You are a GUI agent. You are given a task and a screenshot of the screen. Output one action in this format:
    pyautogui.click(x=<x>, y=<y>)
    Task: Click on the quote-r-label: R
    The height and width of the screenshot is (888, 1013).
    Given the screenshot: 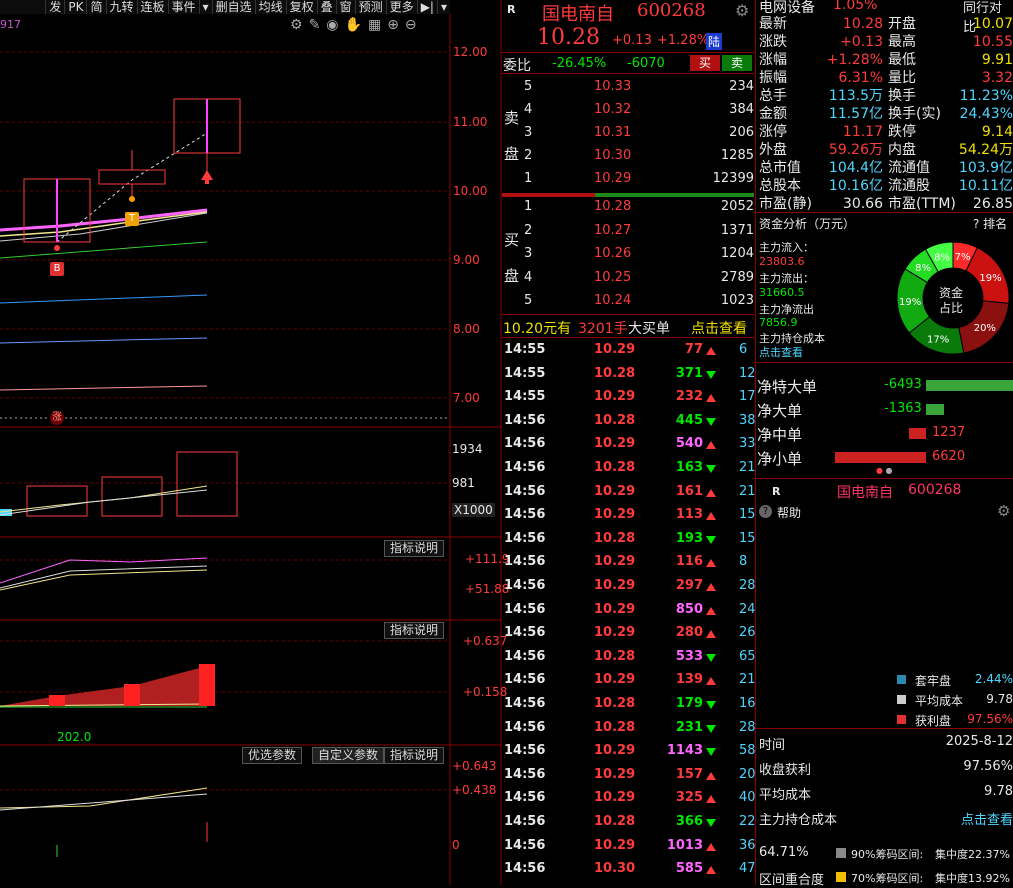 What is the action you would take?
    pyautogui.click(x=511, y=9)
    